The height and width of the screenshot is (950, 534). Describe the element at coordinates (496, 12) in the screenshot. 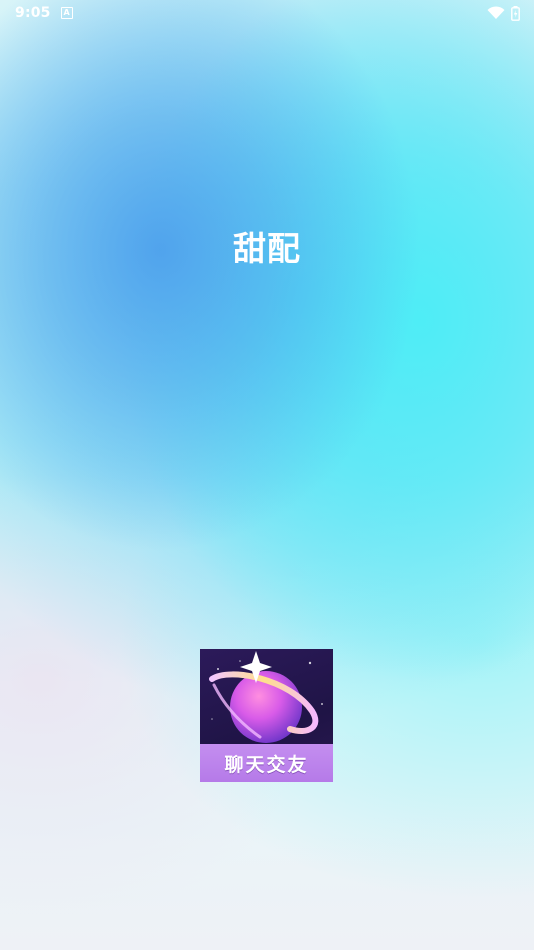

I see `wifi-icon` at that location.